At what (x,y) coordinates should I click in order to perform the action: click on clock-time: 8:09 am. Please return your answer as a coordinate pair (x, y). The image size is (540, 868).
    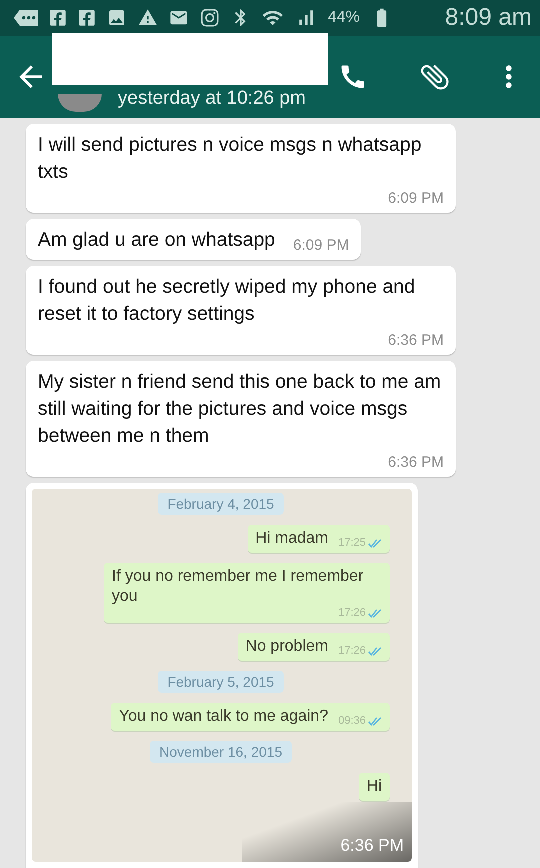
    Looking at the image, I should click on (488, 18).